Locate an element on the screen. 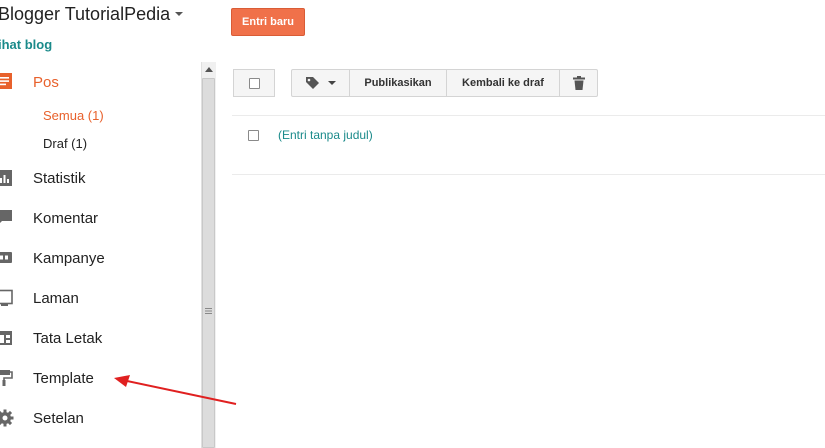  publish-button: Publikasikan is located at coordinates (398, 83).